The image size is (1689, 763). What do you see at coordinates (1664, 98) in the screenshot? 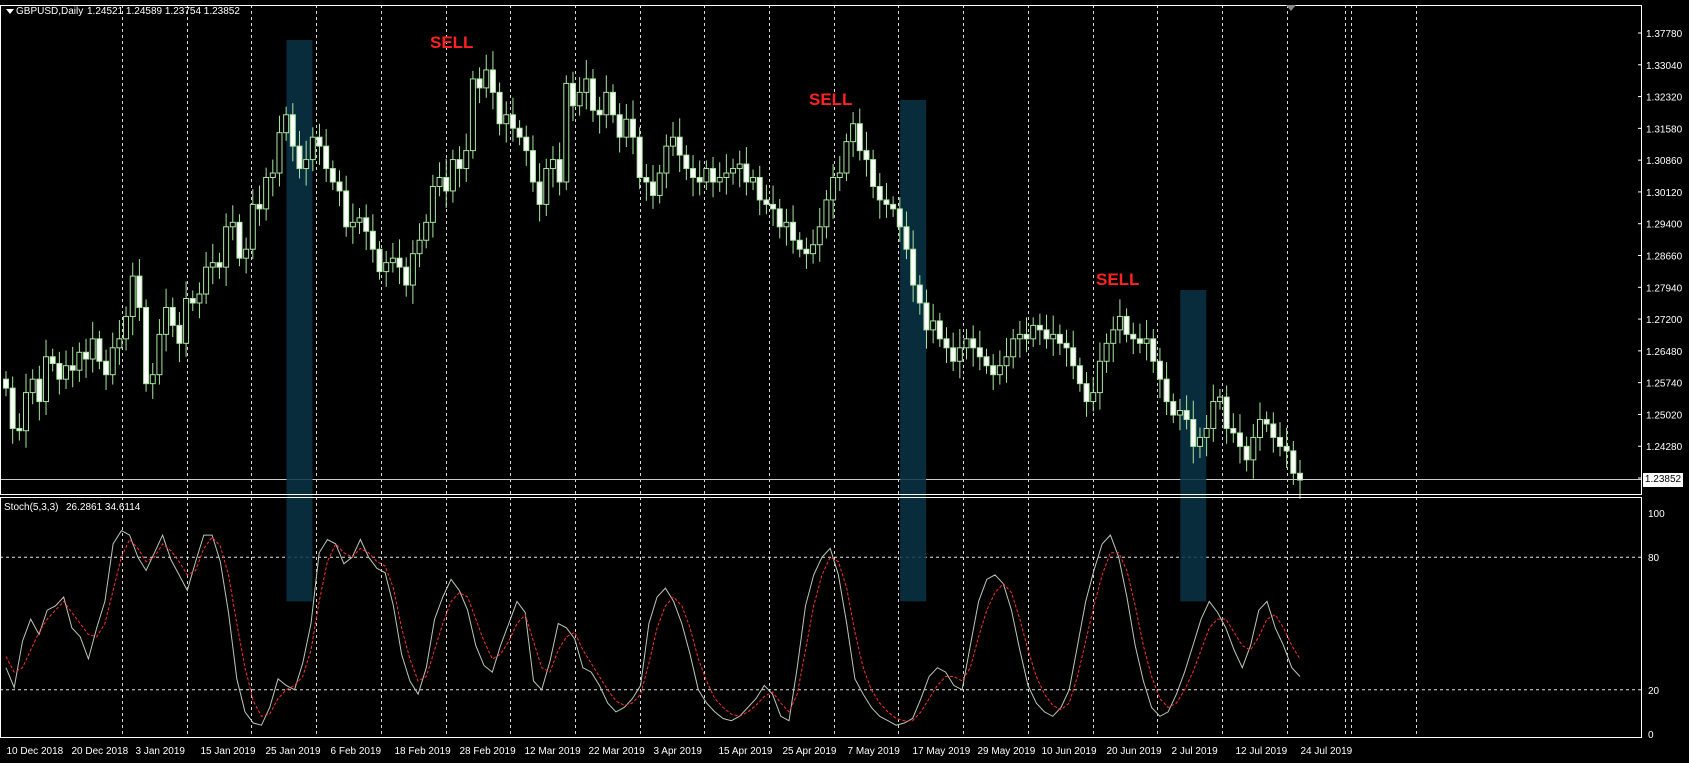
I see `y-tick-label: 1.32320` at bounding box center [1664, 98].